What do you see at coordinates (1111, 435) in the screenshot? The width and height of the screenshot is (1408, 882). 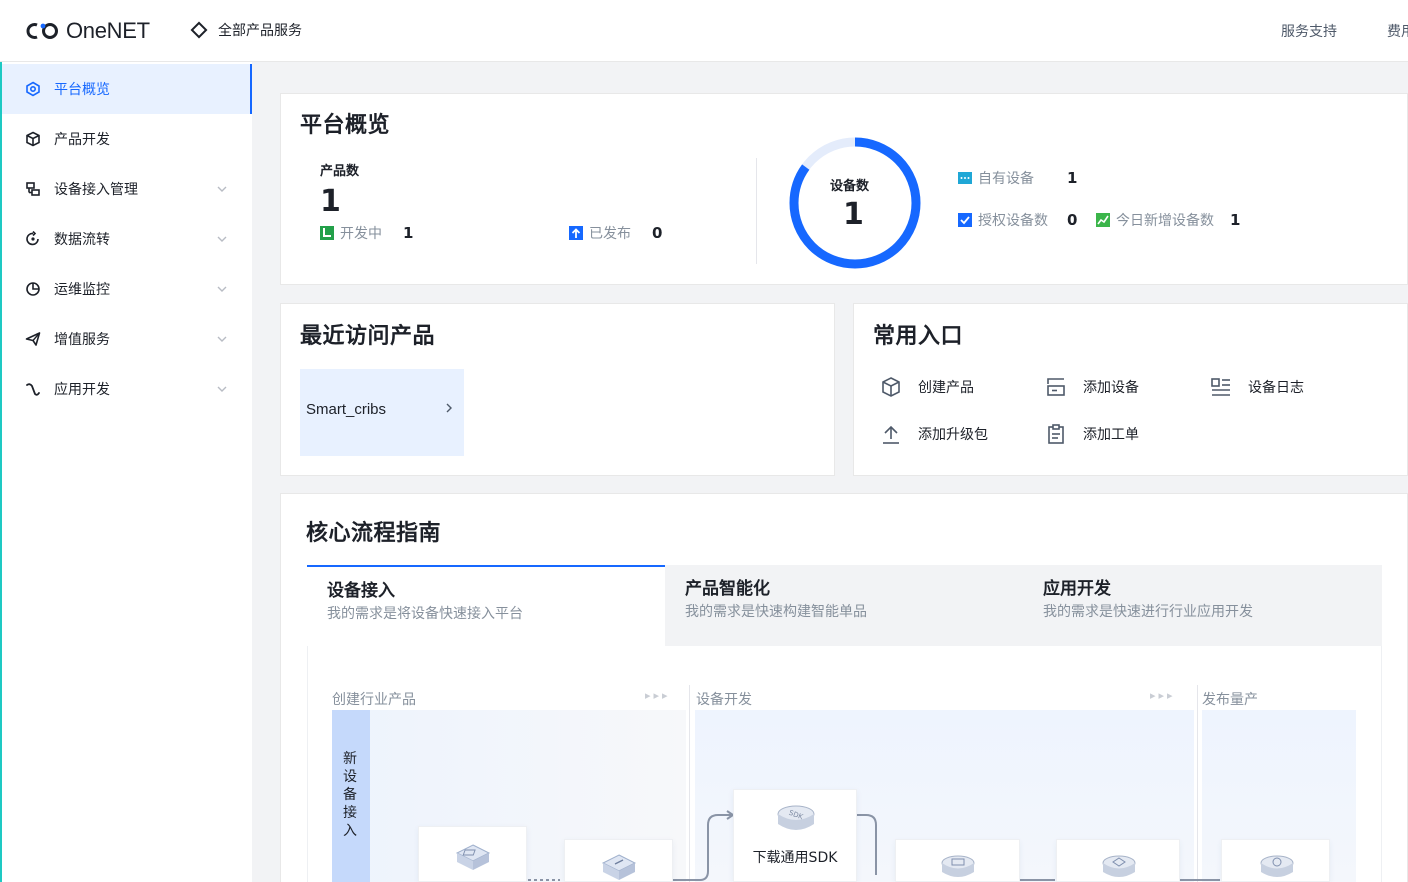 I see `entry-label: 添加工单` at bounding box center [1111, 435].